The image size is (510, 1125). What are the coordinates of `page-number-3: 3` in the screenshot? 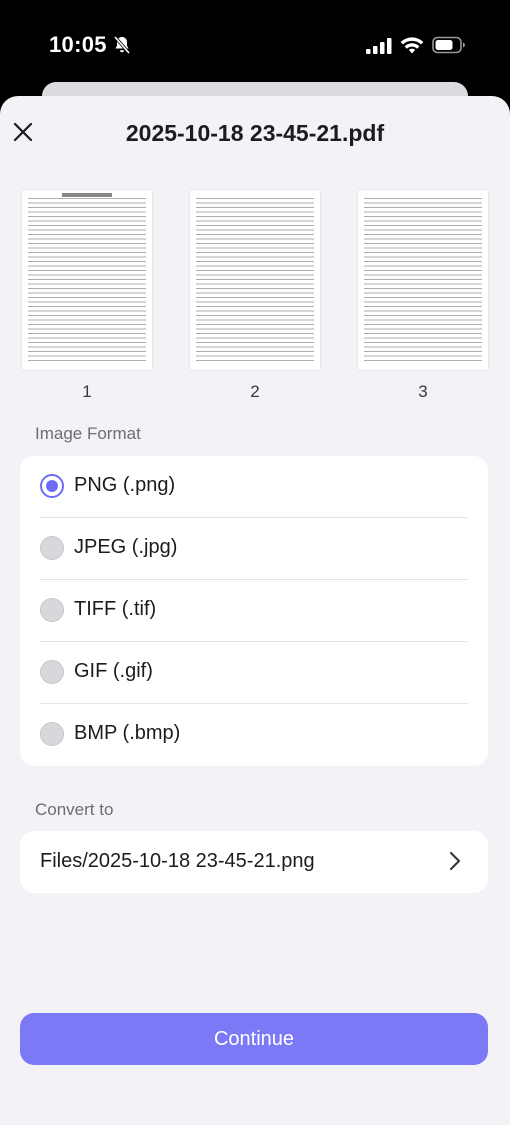 It's located at (423, 391).